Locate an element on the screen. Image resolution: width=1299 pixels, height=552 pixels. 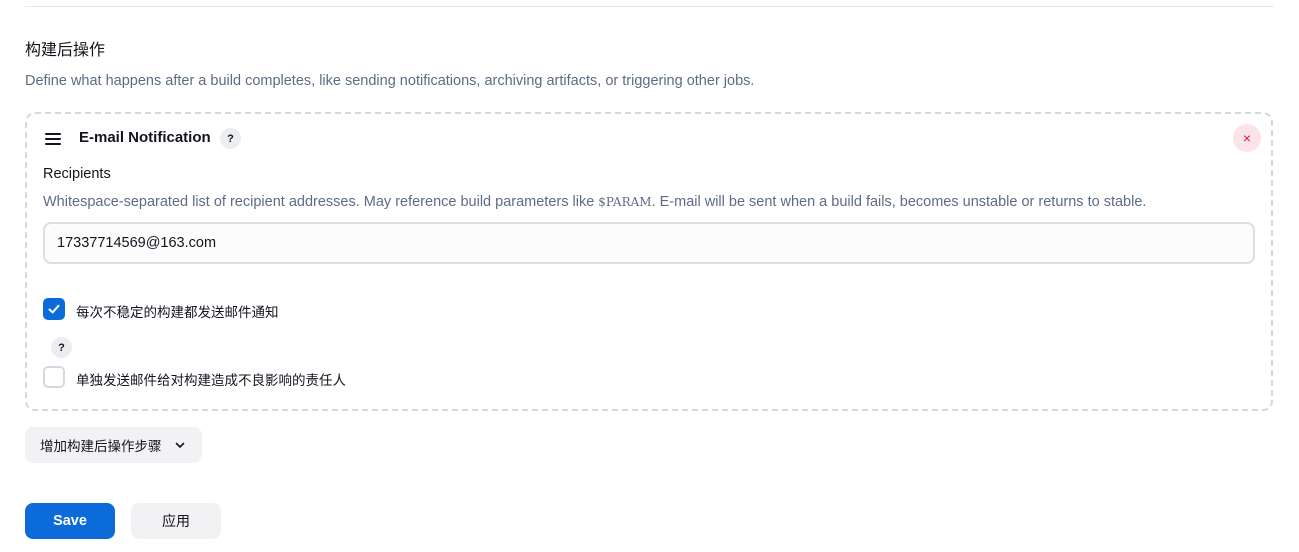
top-divider is located at coordinates (649, 6).